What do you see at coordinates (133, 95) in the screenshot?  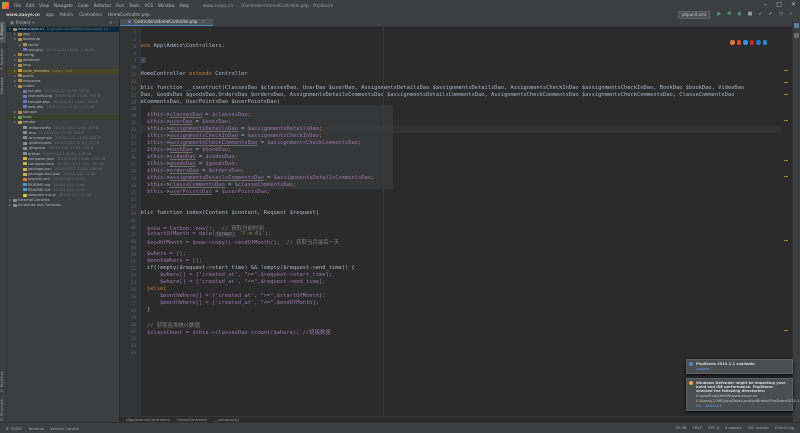 I see `line-number: 14` at bounding box center [133, 95].